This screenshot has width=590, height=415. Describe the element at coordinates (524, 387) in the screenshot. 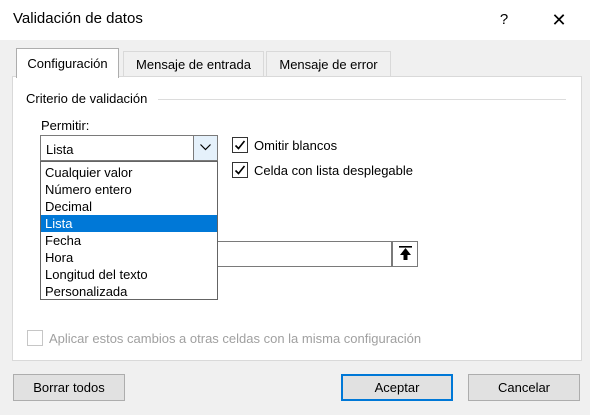

I see `cancel-button: Cancelar` at that location.